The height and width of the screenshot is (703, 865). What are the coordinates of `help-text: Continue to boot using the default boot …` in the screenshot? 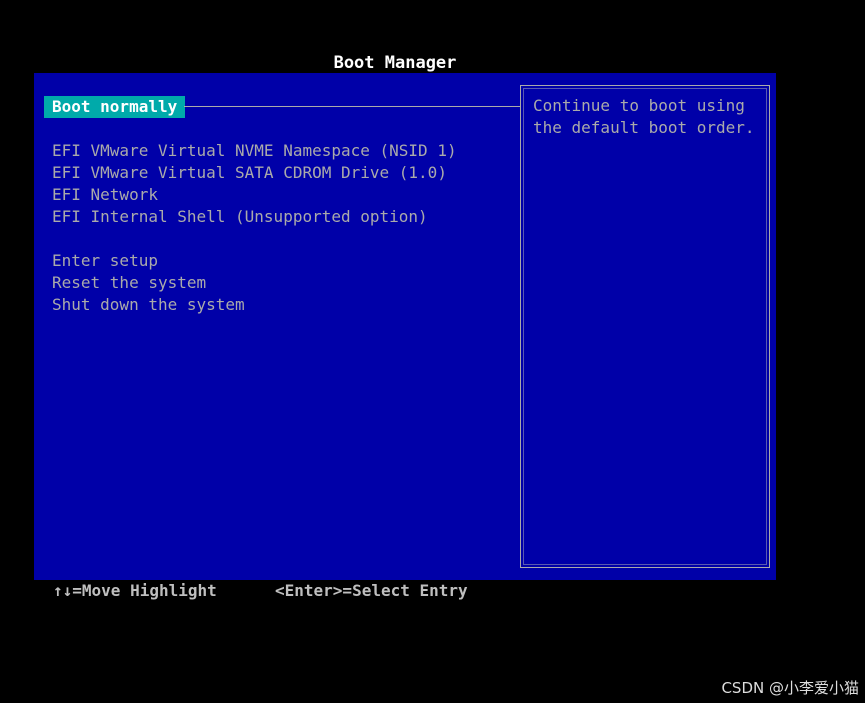 It's located at (644, 116).